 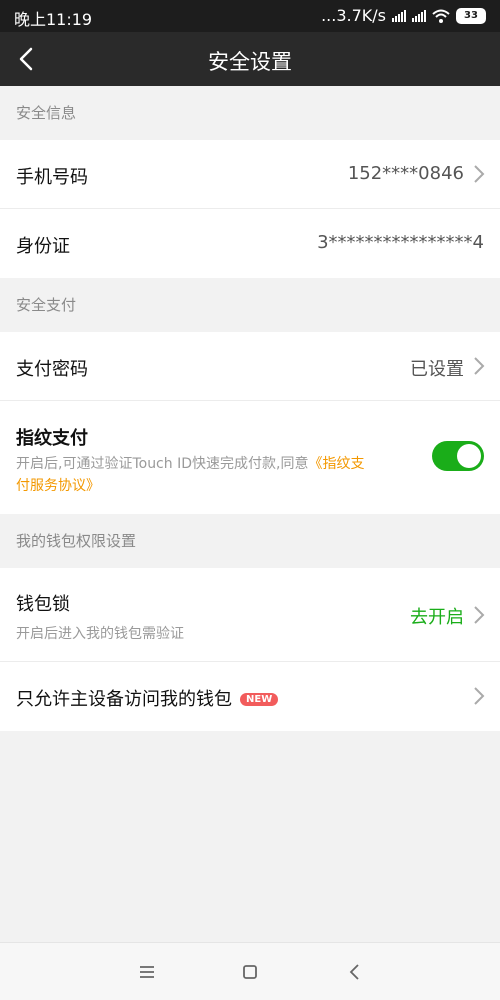 I want to click on primary-device-row: 只允许主设备访问我的钱包 NEW, so click(x=250, y=696).